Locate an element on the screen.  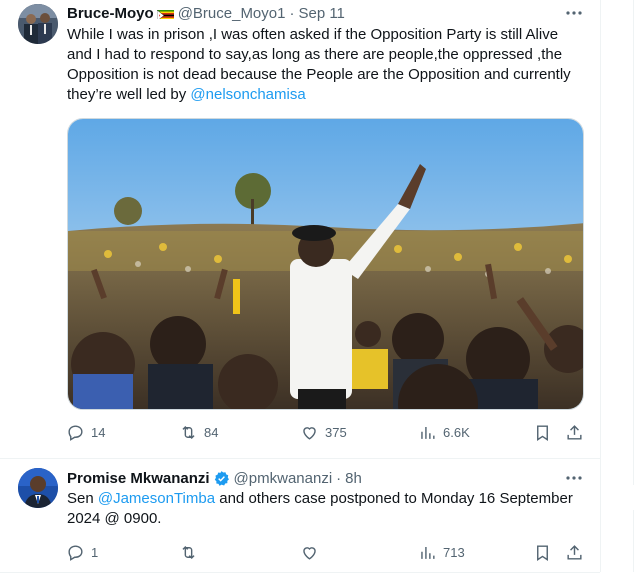
tweet-header: Bruce-Moyo @Bruce_Moyo1 · Sep 11 is located at coordinates (206, 13).